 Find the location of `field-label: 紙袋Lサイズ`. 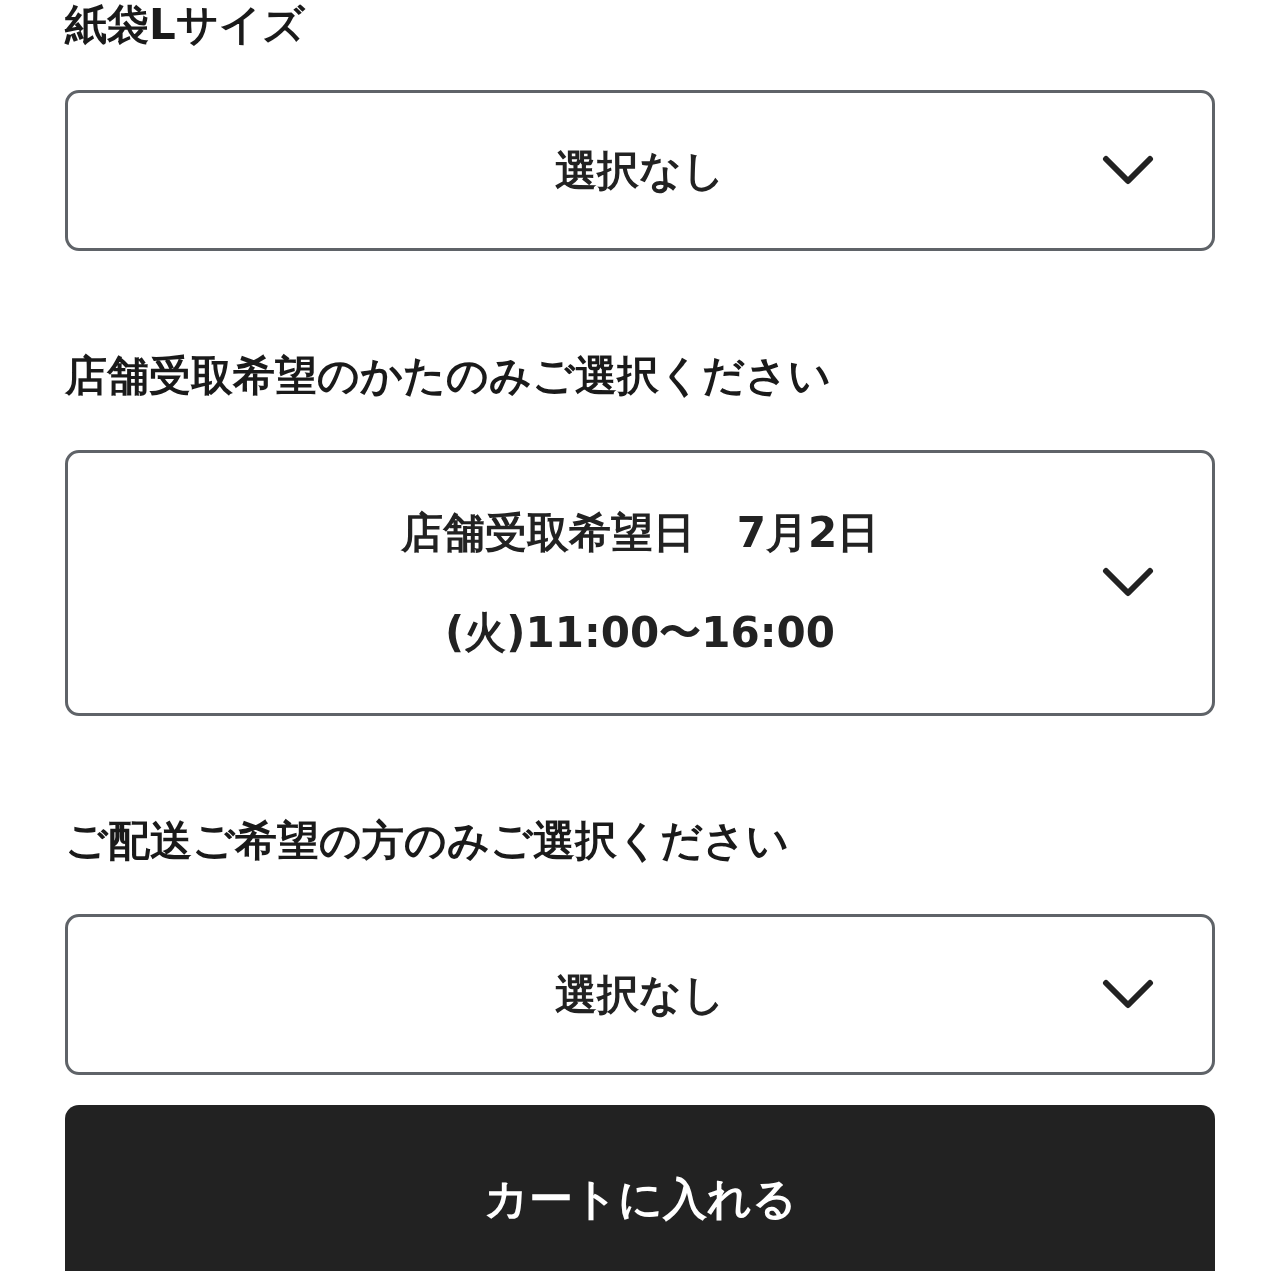

field-label: 紙袋Lサイズ is located at coordinates (185, 25).